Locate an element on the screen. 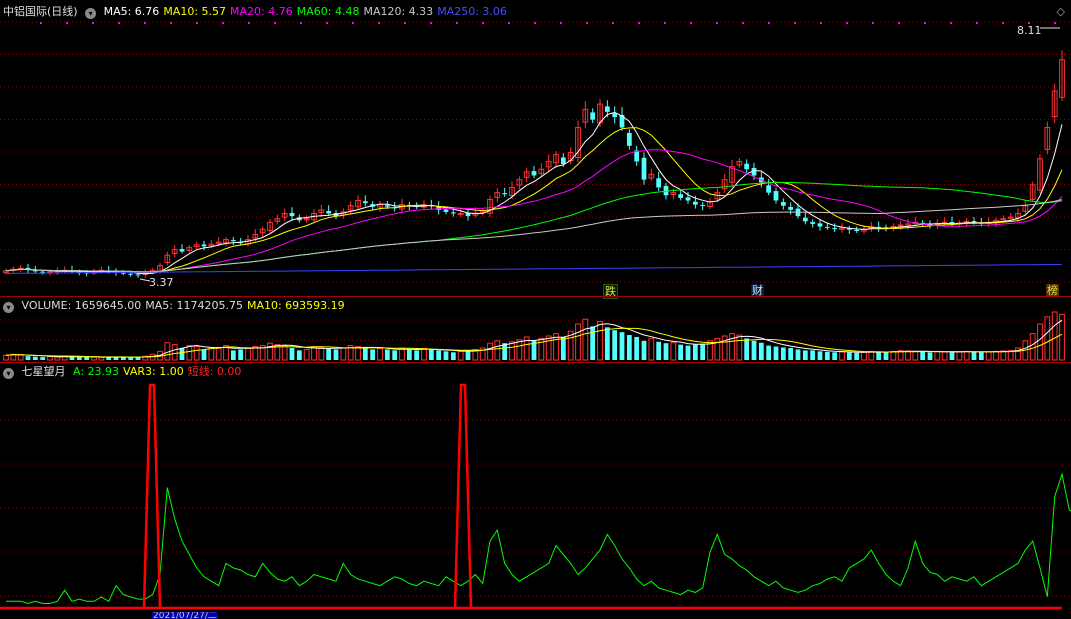  ma-legend-item-2: MA20: 4.76 is located at coordinates (261, 11).